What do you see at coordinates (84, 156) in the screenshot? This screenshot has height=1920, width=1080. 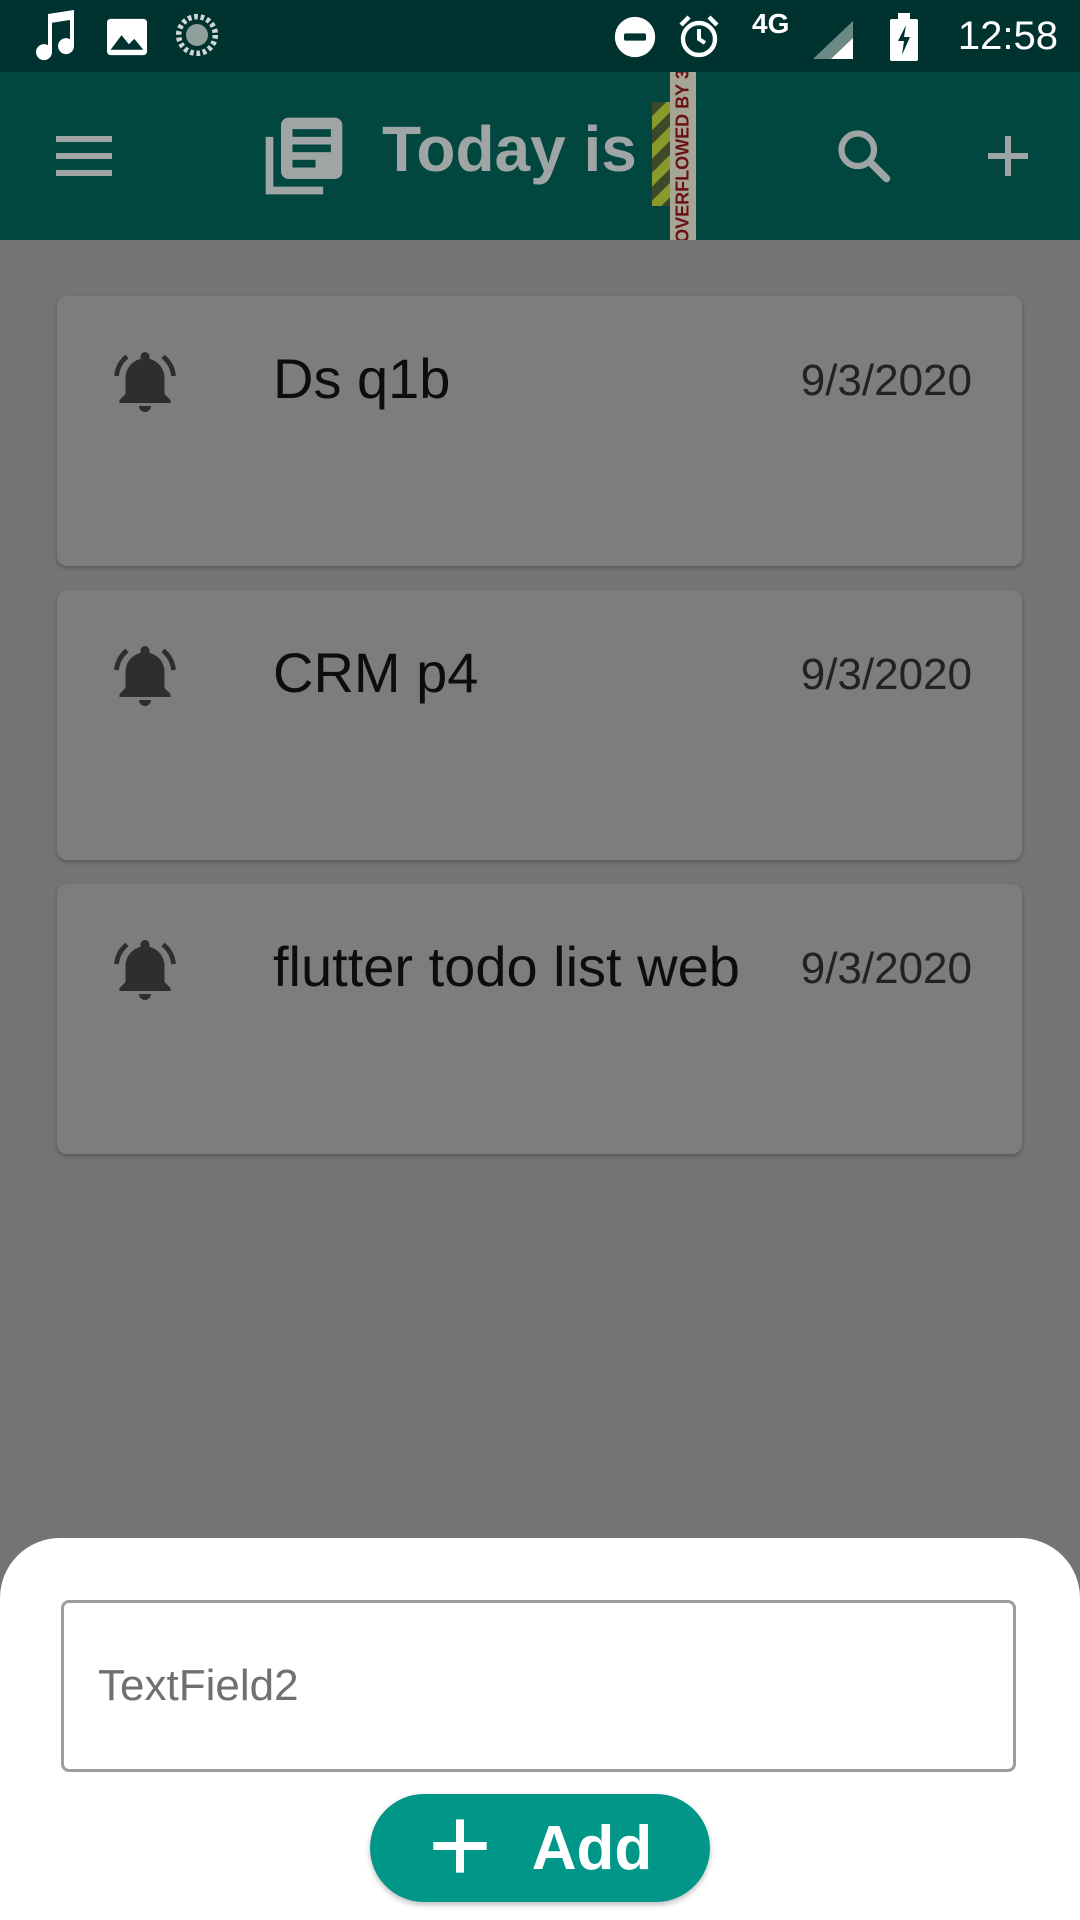 I see `menu-icon` at bounding box center [84, 156].